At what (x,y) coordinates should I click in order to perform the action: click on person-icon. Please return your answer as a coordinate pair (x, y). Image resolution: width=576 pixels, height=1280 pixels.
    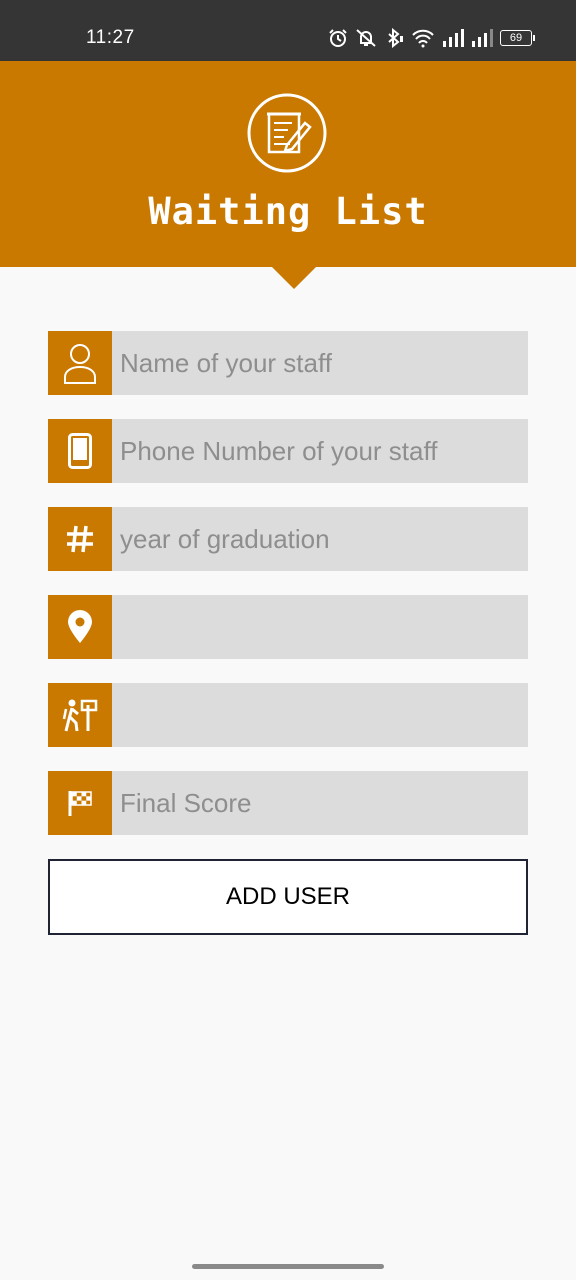
    Looking at the image, I should click on (80, 363).